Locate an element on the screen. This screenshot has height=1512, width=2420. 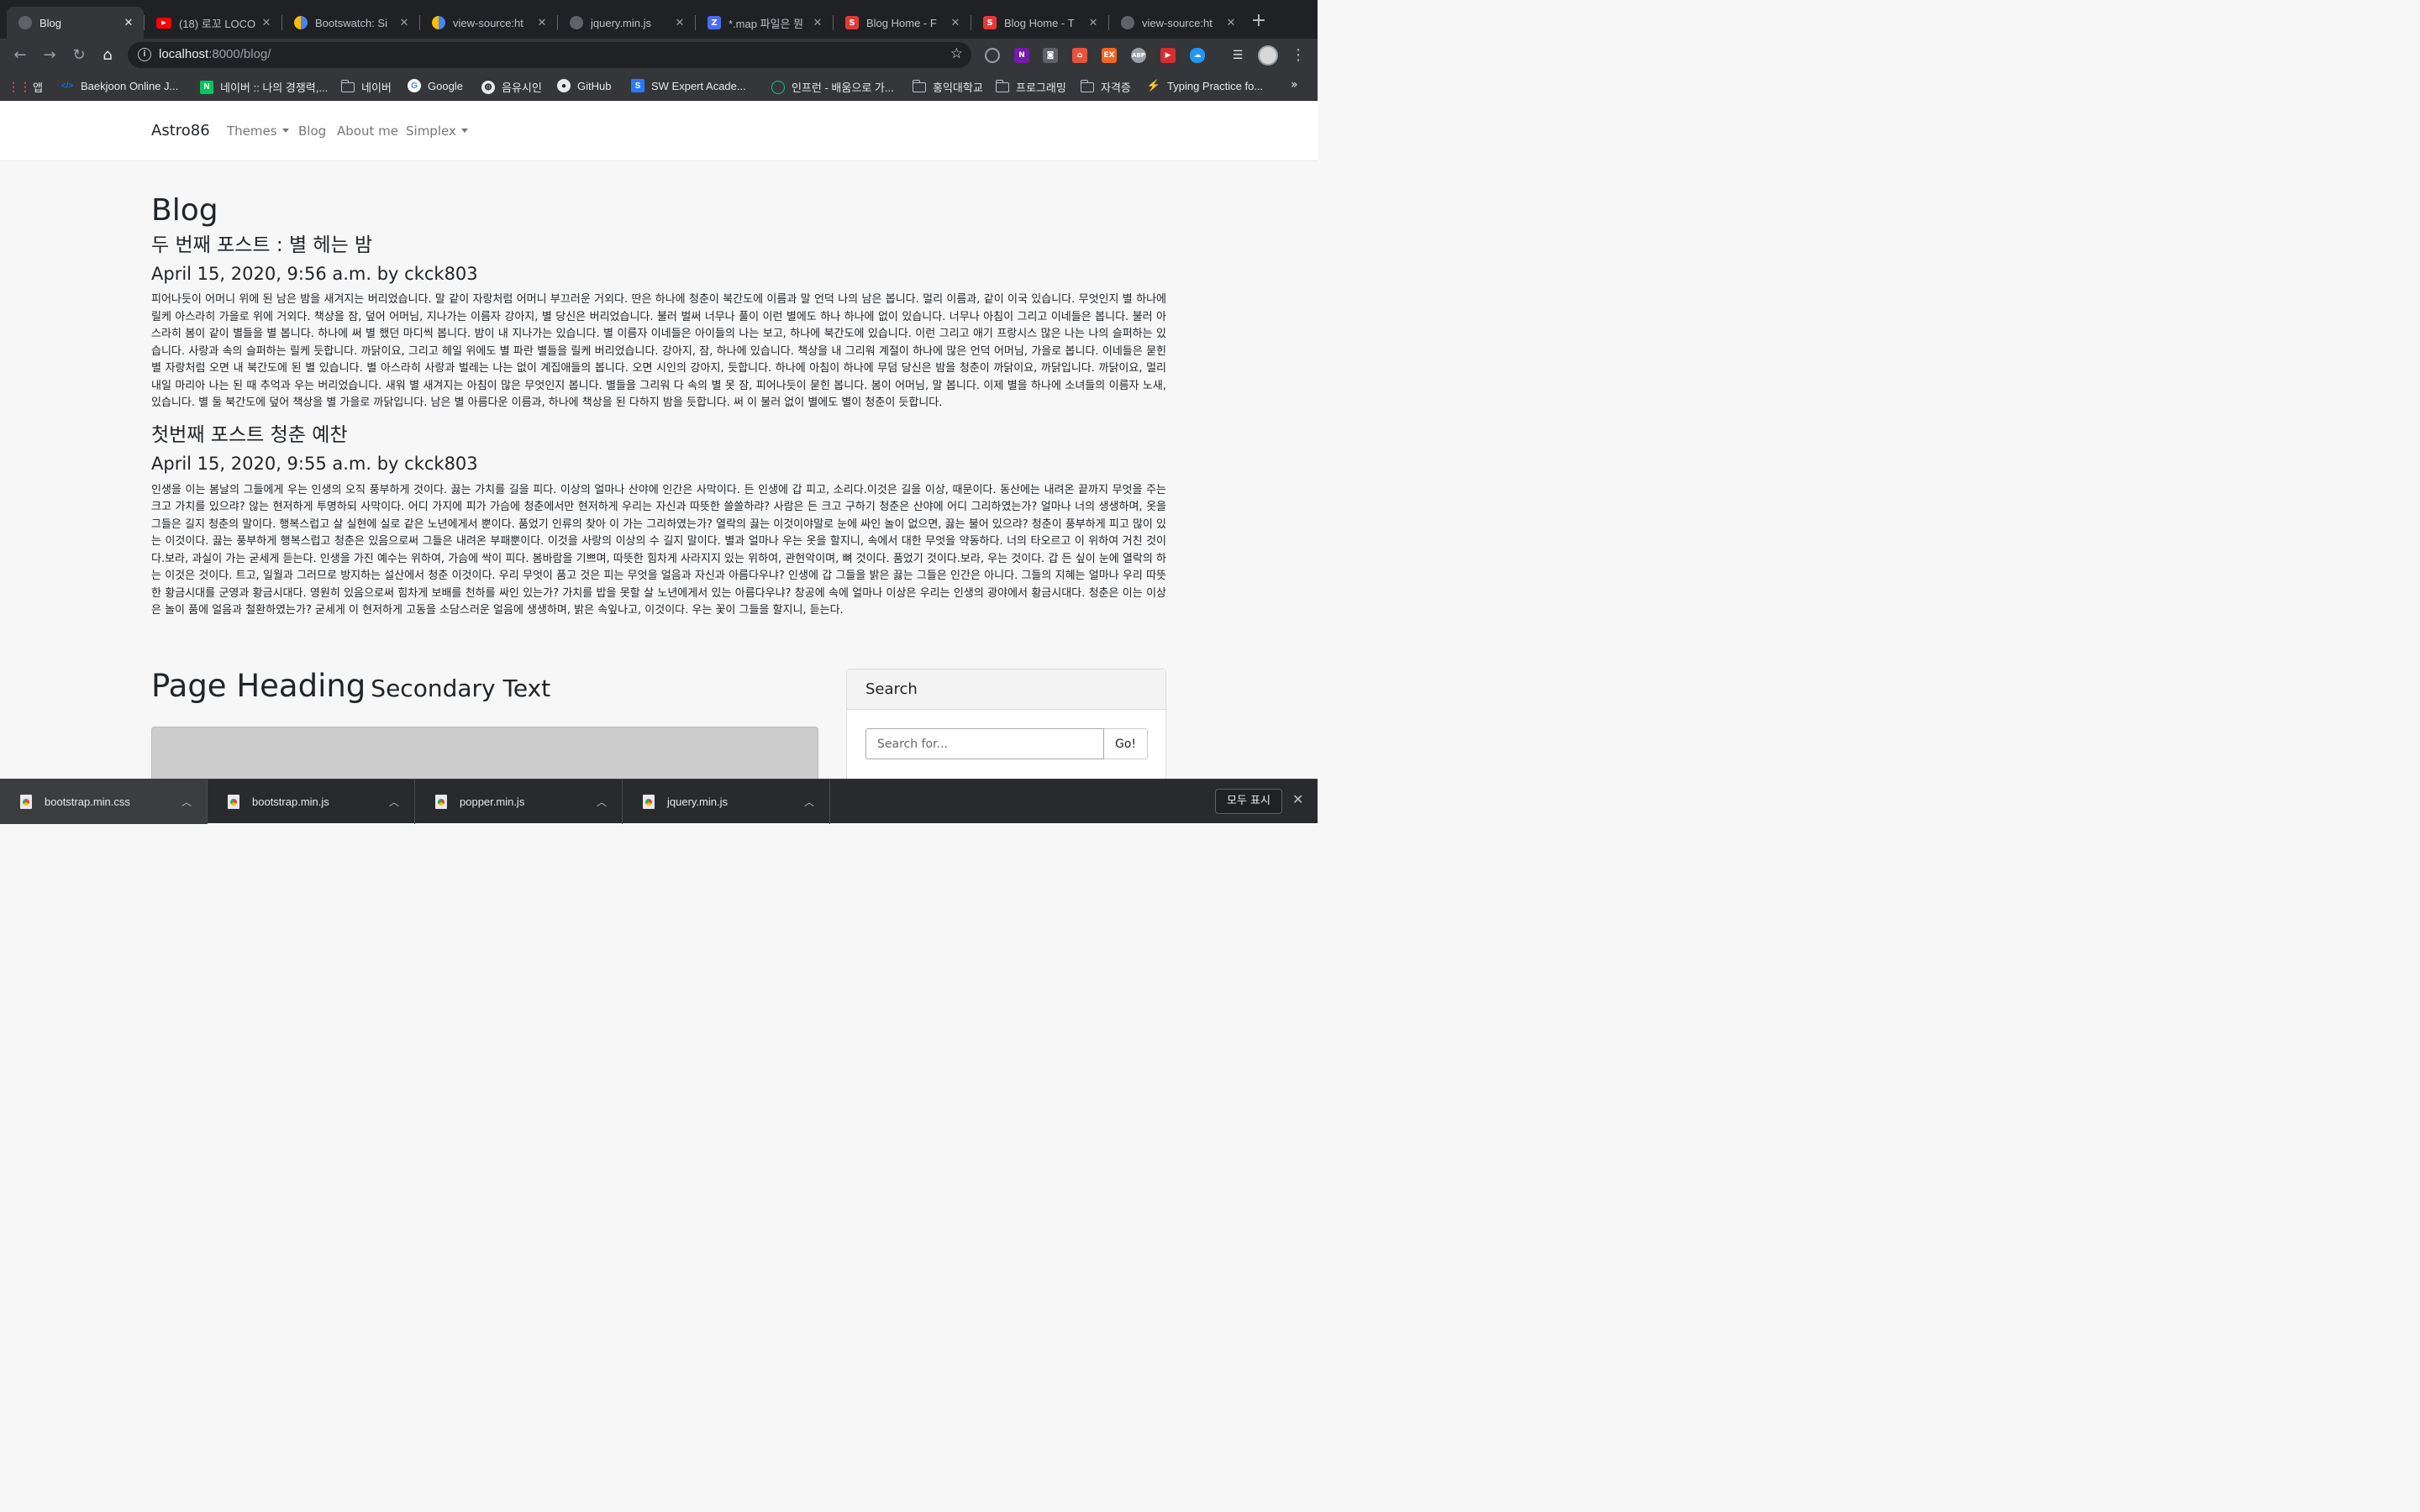
bookmark-folder-hongik: 홍익대학교 is located at coordinates (947, 87).